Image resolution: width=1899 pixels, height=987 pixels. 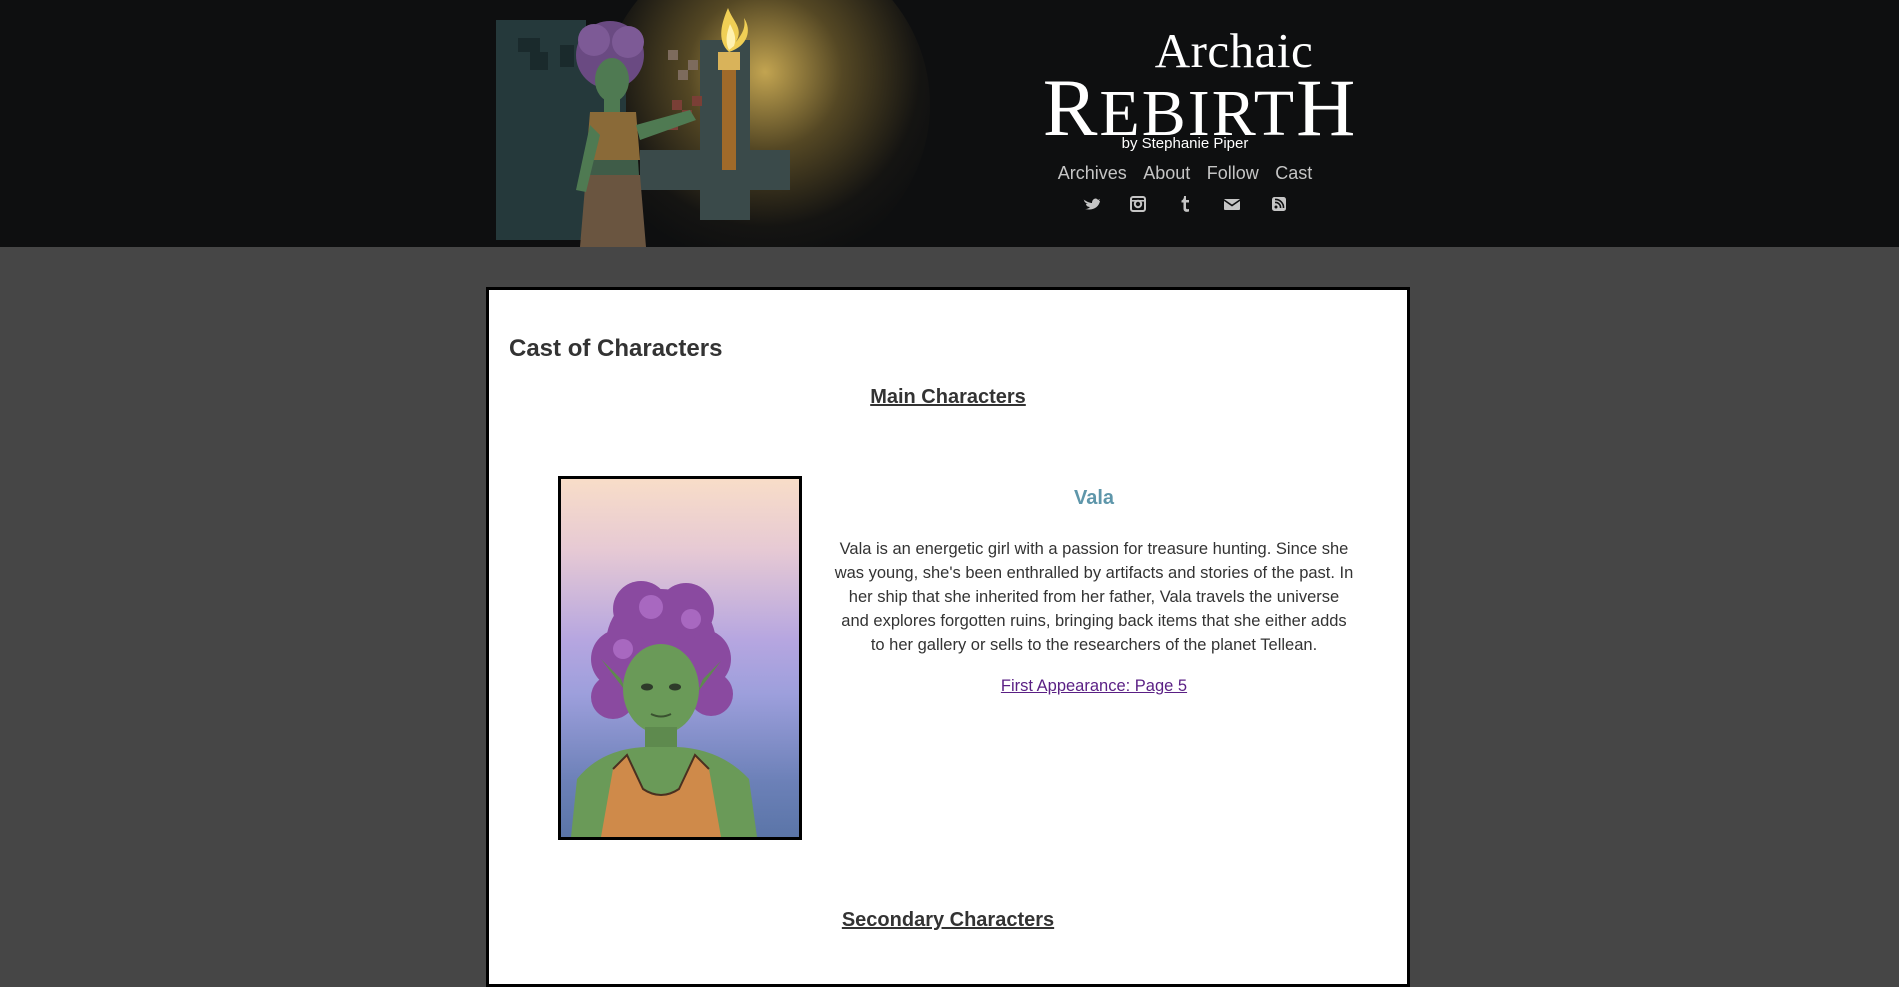 I want to click on byline: by Stephanie Piper, so click(x=1185, y=143).